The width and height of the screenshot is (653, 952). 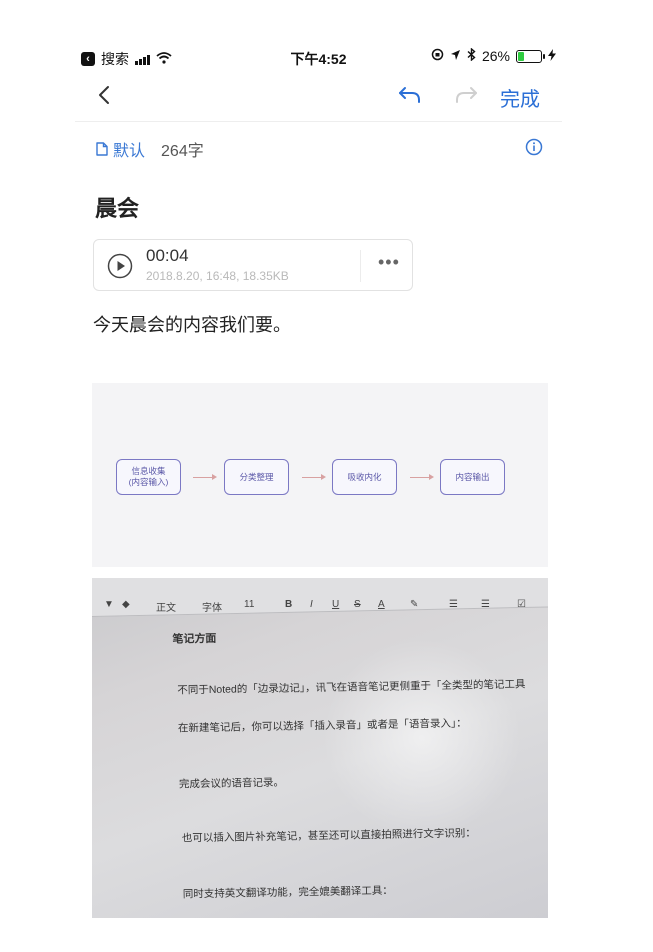 What do you see at coordinates (364, 477) in the screenshot?
I see `flow-node-3: 吸收内化` at bounding box center [364, 477].